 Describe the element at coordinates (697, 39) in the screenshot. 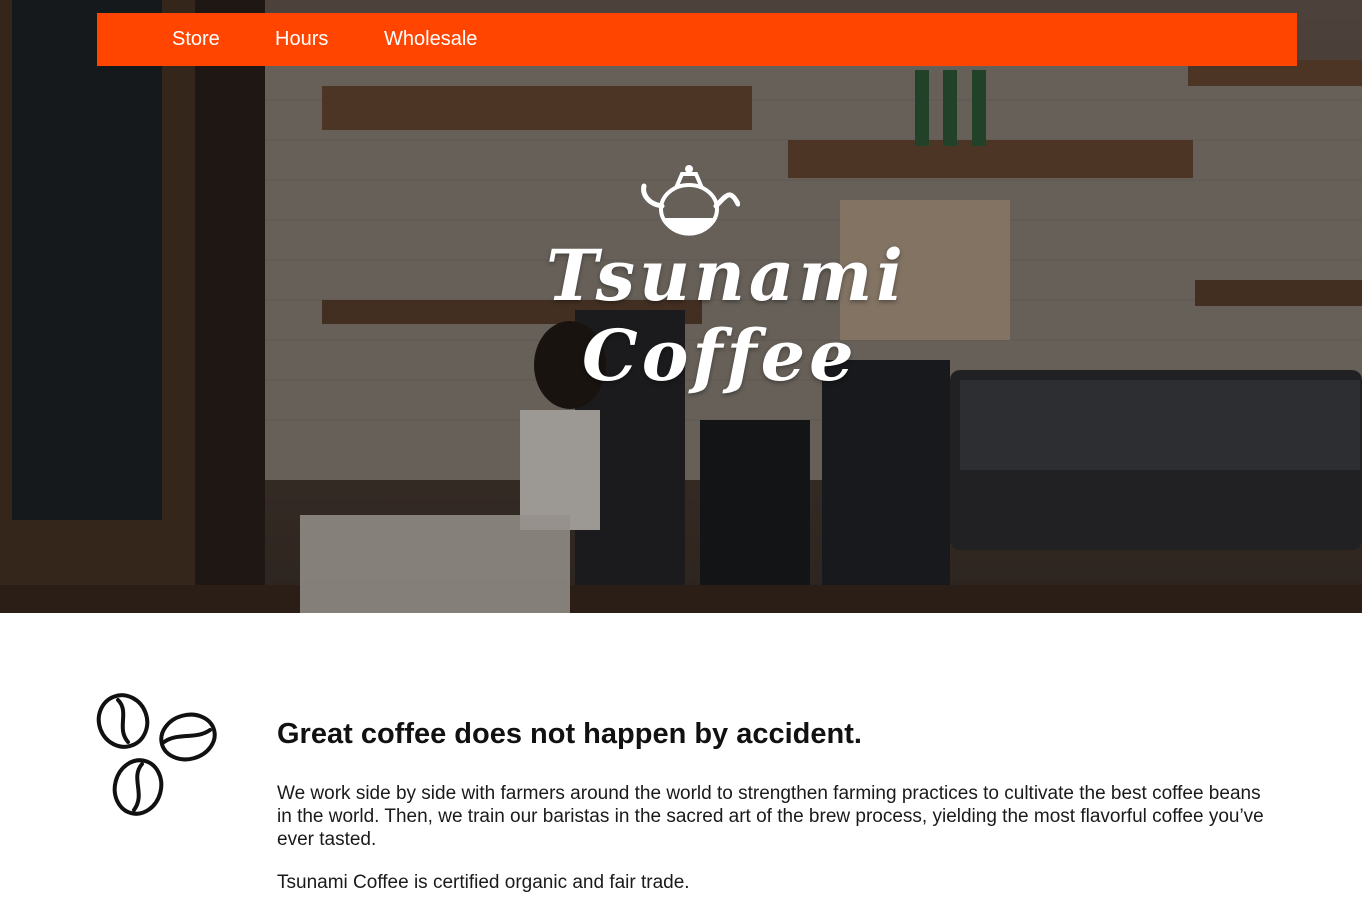

I see `top-navigation: Store Hours Wholesale` at that location.